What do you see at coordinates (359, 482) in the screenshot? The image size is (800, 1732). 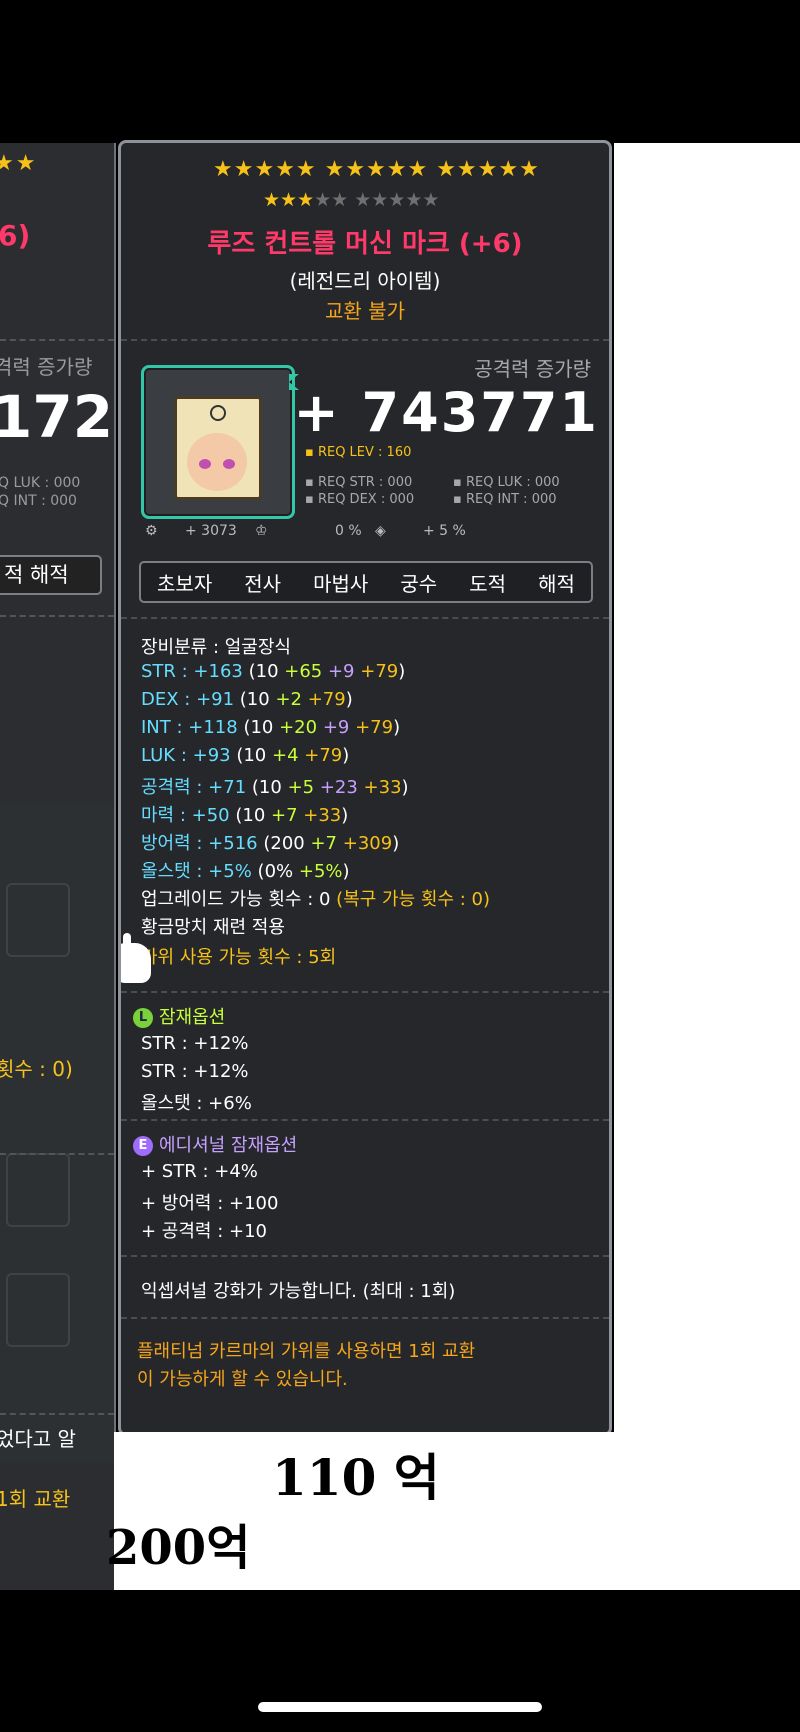 I see `req-str: ▪ REQ STR : 000` at bounding box center [359, 482].